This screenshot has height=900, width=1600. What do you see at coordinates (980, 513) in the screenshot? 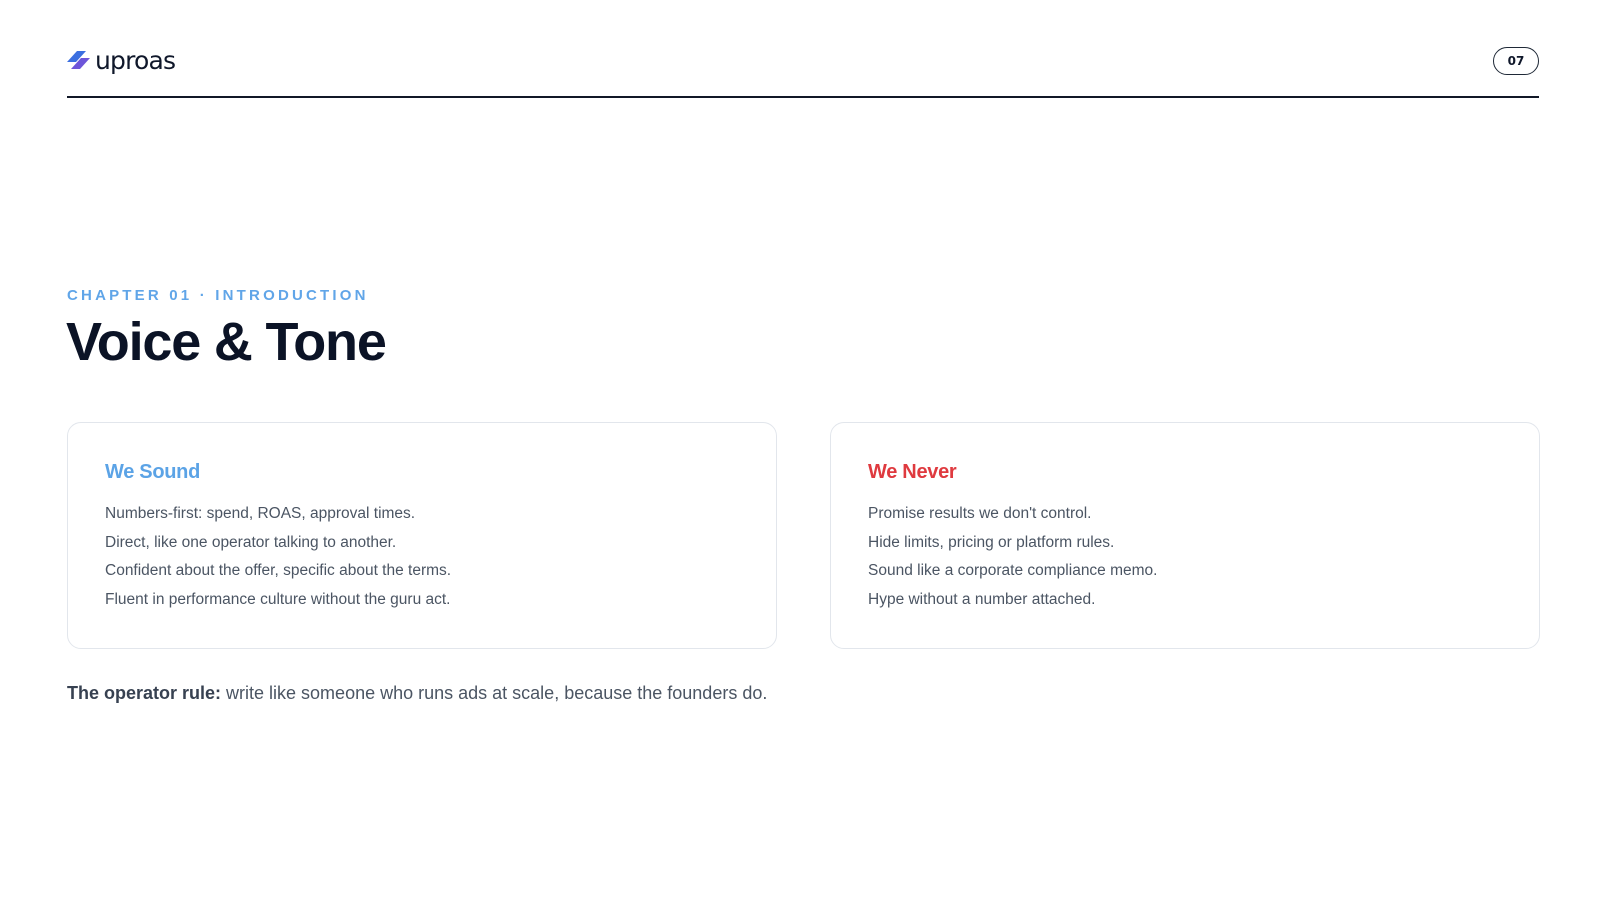
I see `list-item: Promise results we don't control.` at bounding box center [980, 513].